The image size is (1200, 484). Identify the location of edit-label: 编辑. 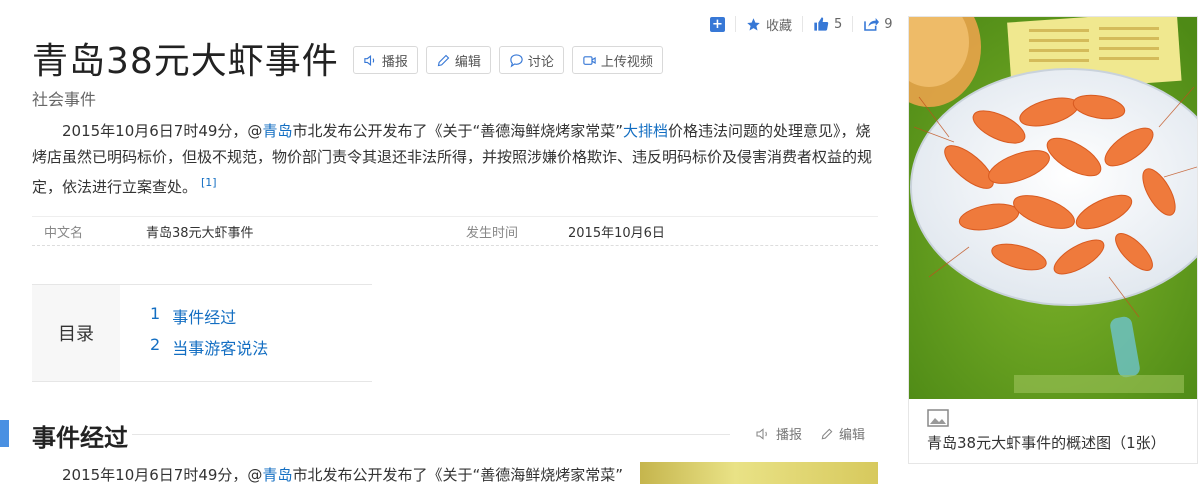
(467, 62).